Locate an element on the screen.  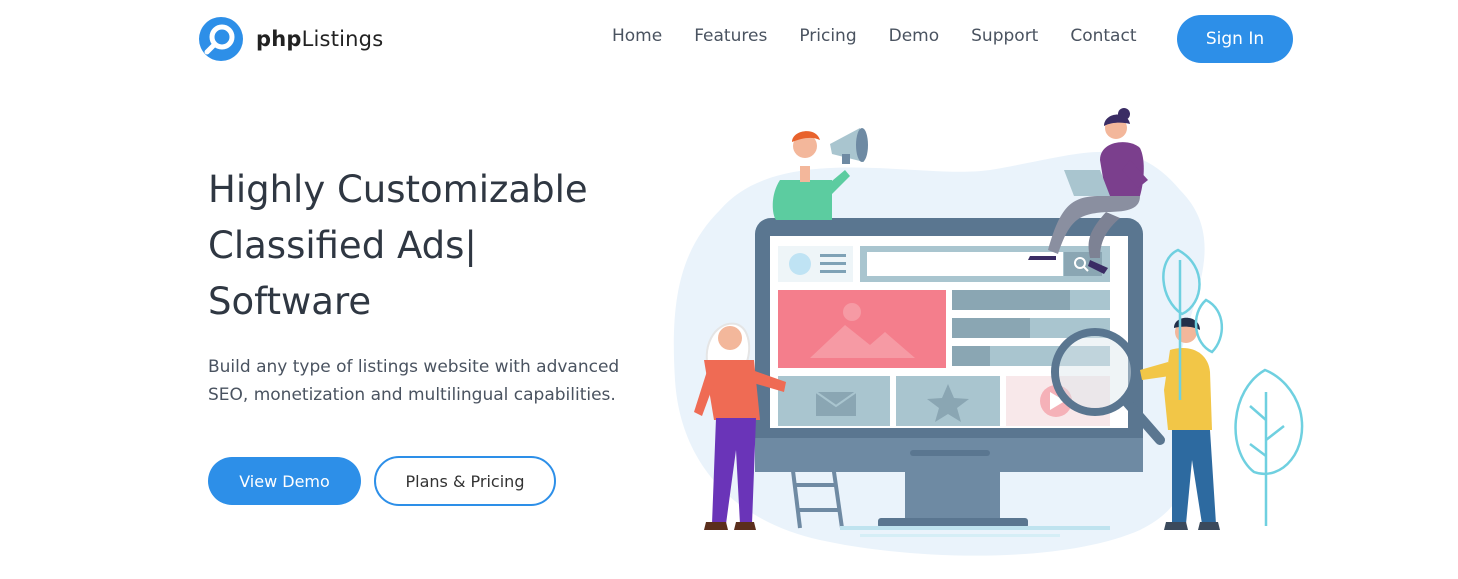
magnifier-logo-icon is located at coordinates (221, 39).